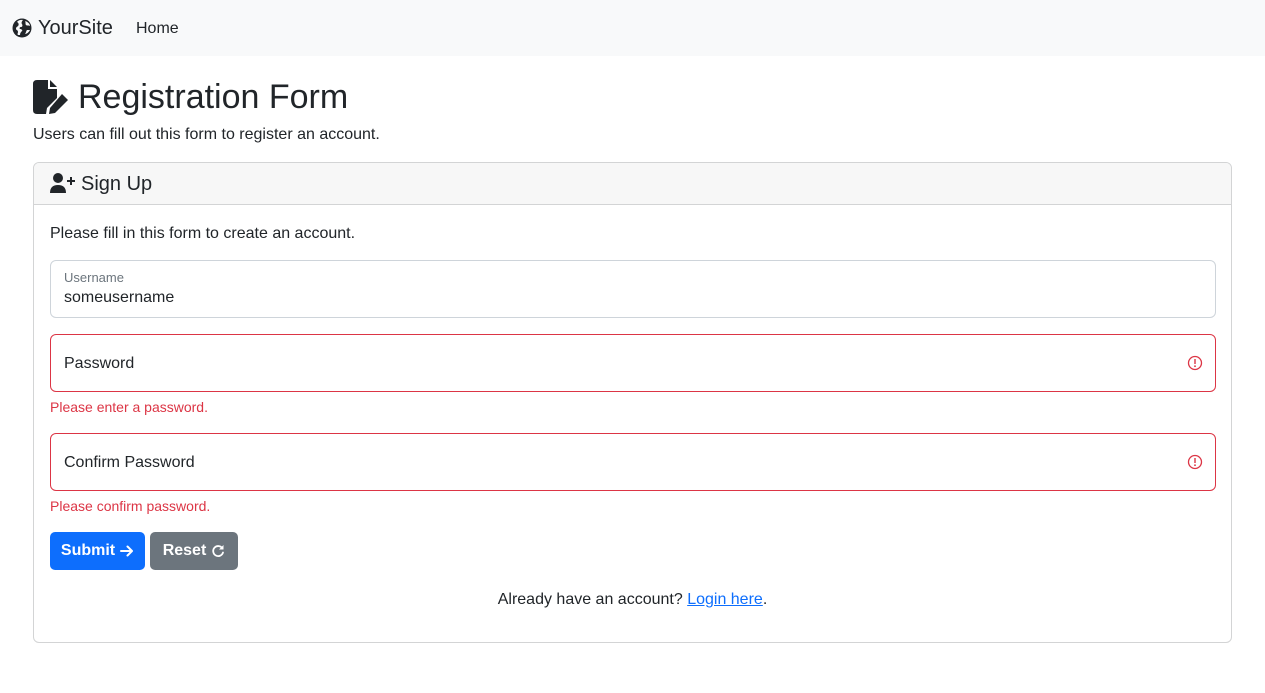 Image resolution: width=1265 pixels, height=693 pixels. What do you see at coordinates (633, 462) in the screenshot?
I see `confirm-password-field: Confirm Password` at bounding box center [633, 462].